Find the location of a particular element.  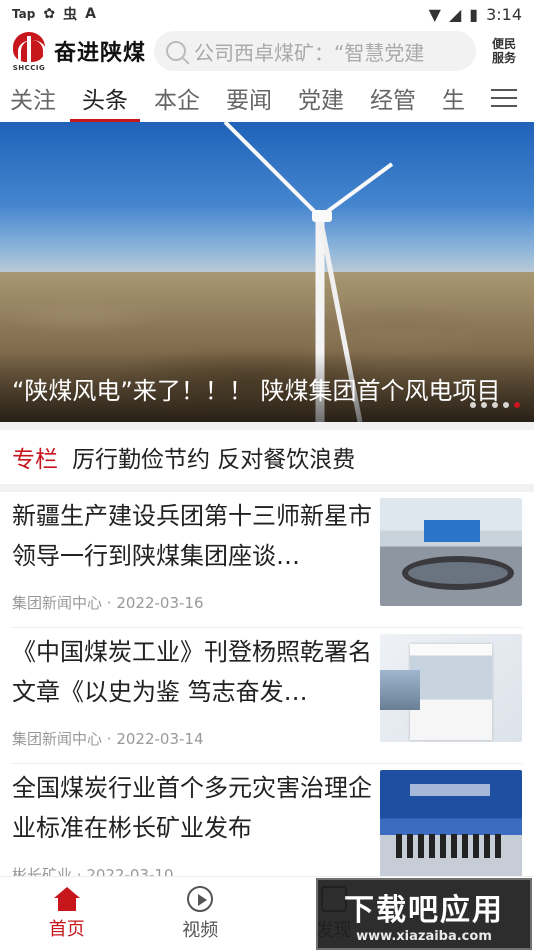

tab-partial: 生 is located at coordinates (453, 98).